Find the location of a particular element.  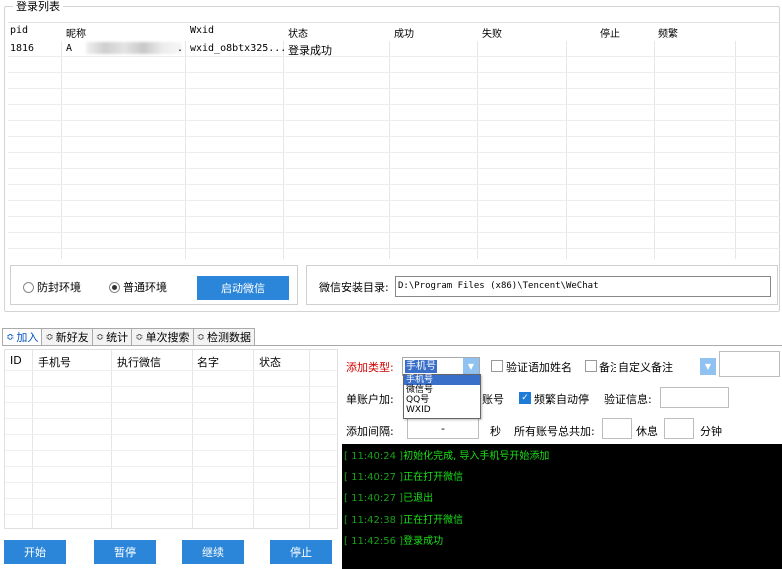

column-header-stop: 停止 is located at coordinates (610, 32).